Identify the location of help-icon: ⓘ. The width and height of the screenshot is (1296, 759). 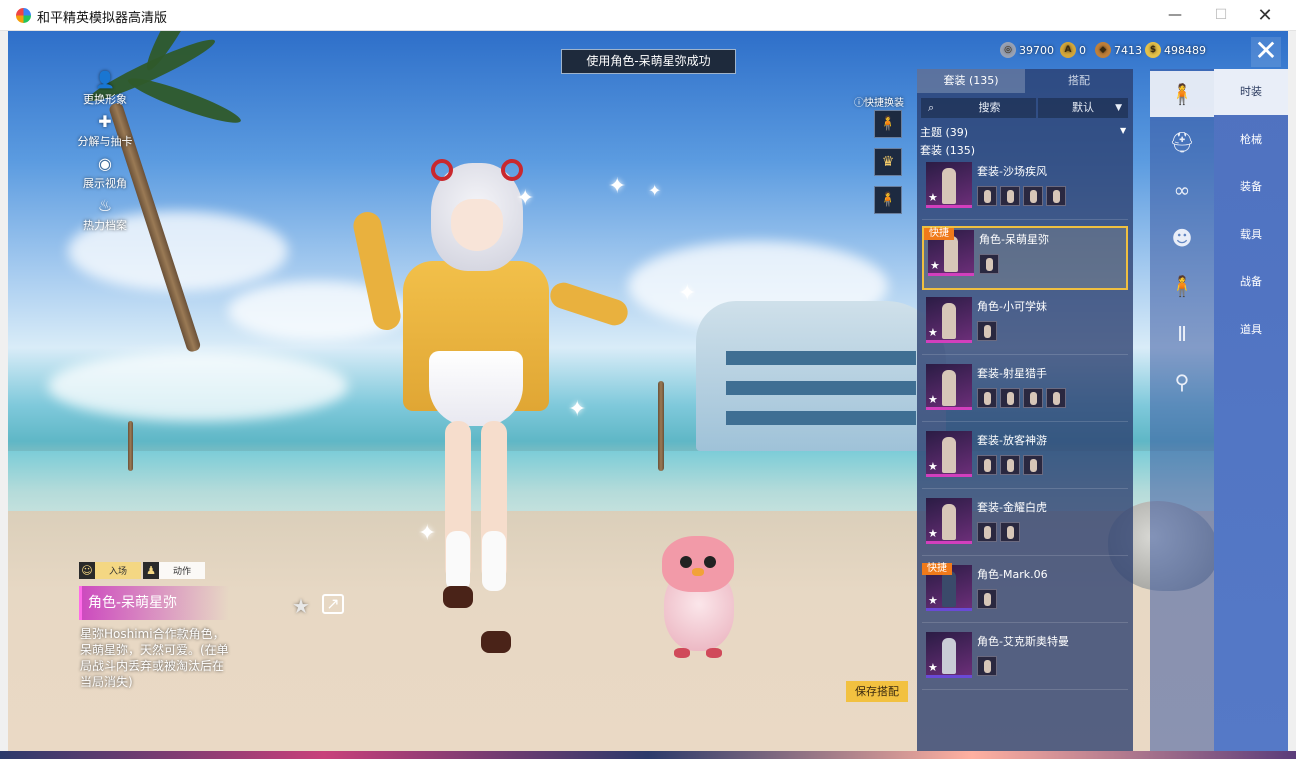
(859, 103).